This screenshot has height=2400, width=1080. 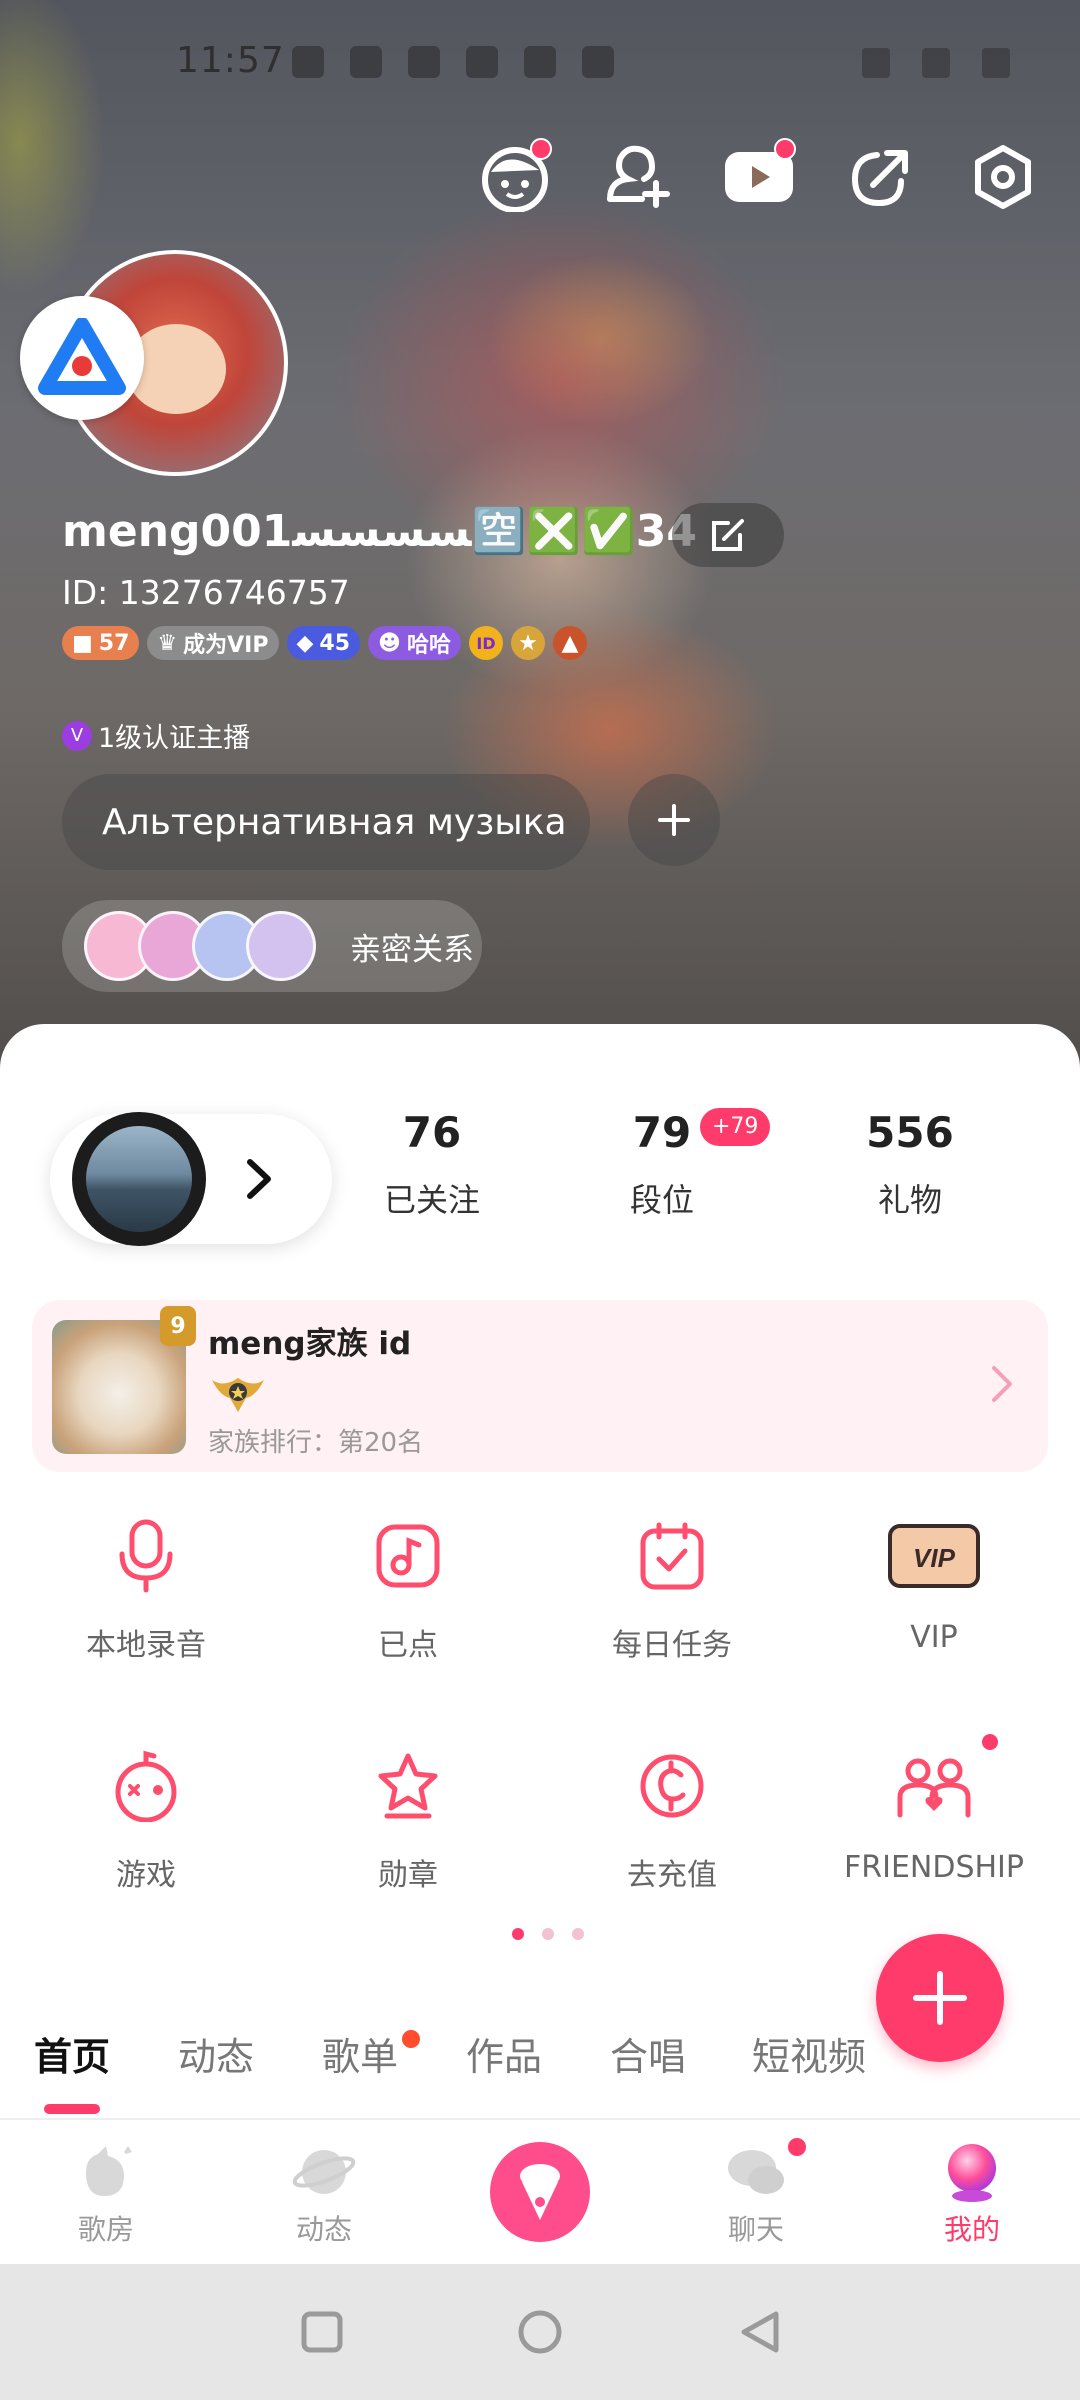 What do you see at coordinates (213, 643) in the screenshot?
I see `become-vip-badge: ♛ 成为VIP` at bounding box center [213, 643].